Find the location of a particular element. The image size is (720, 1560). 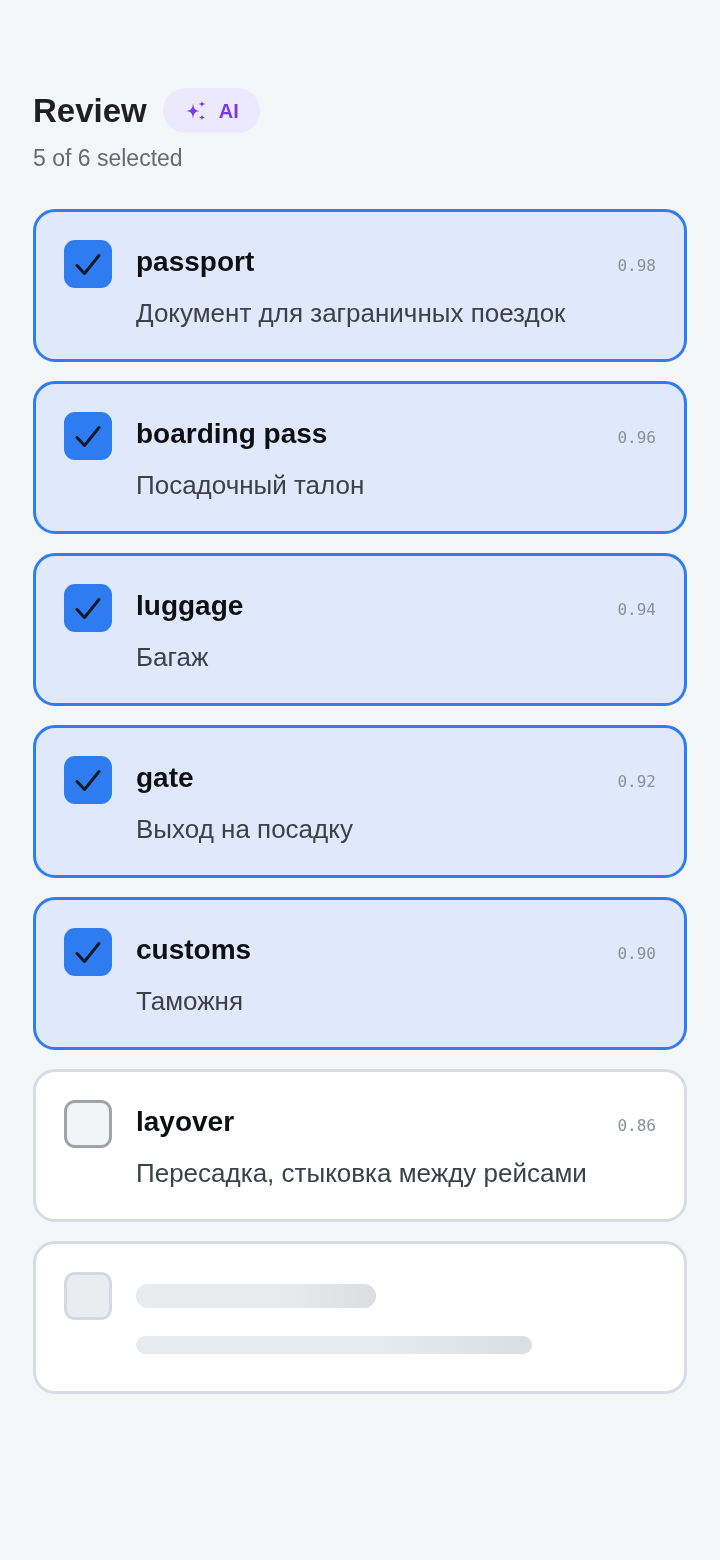

term-title: layover is located at coordinates (185, 1122).